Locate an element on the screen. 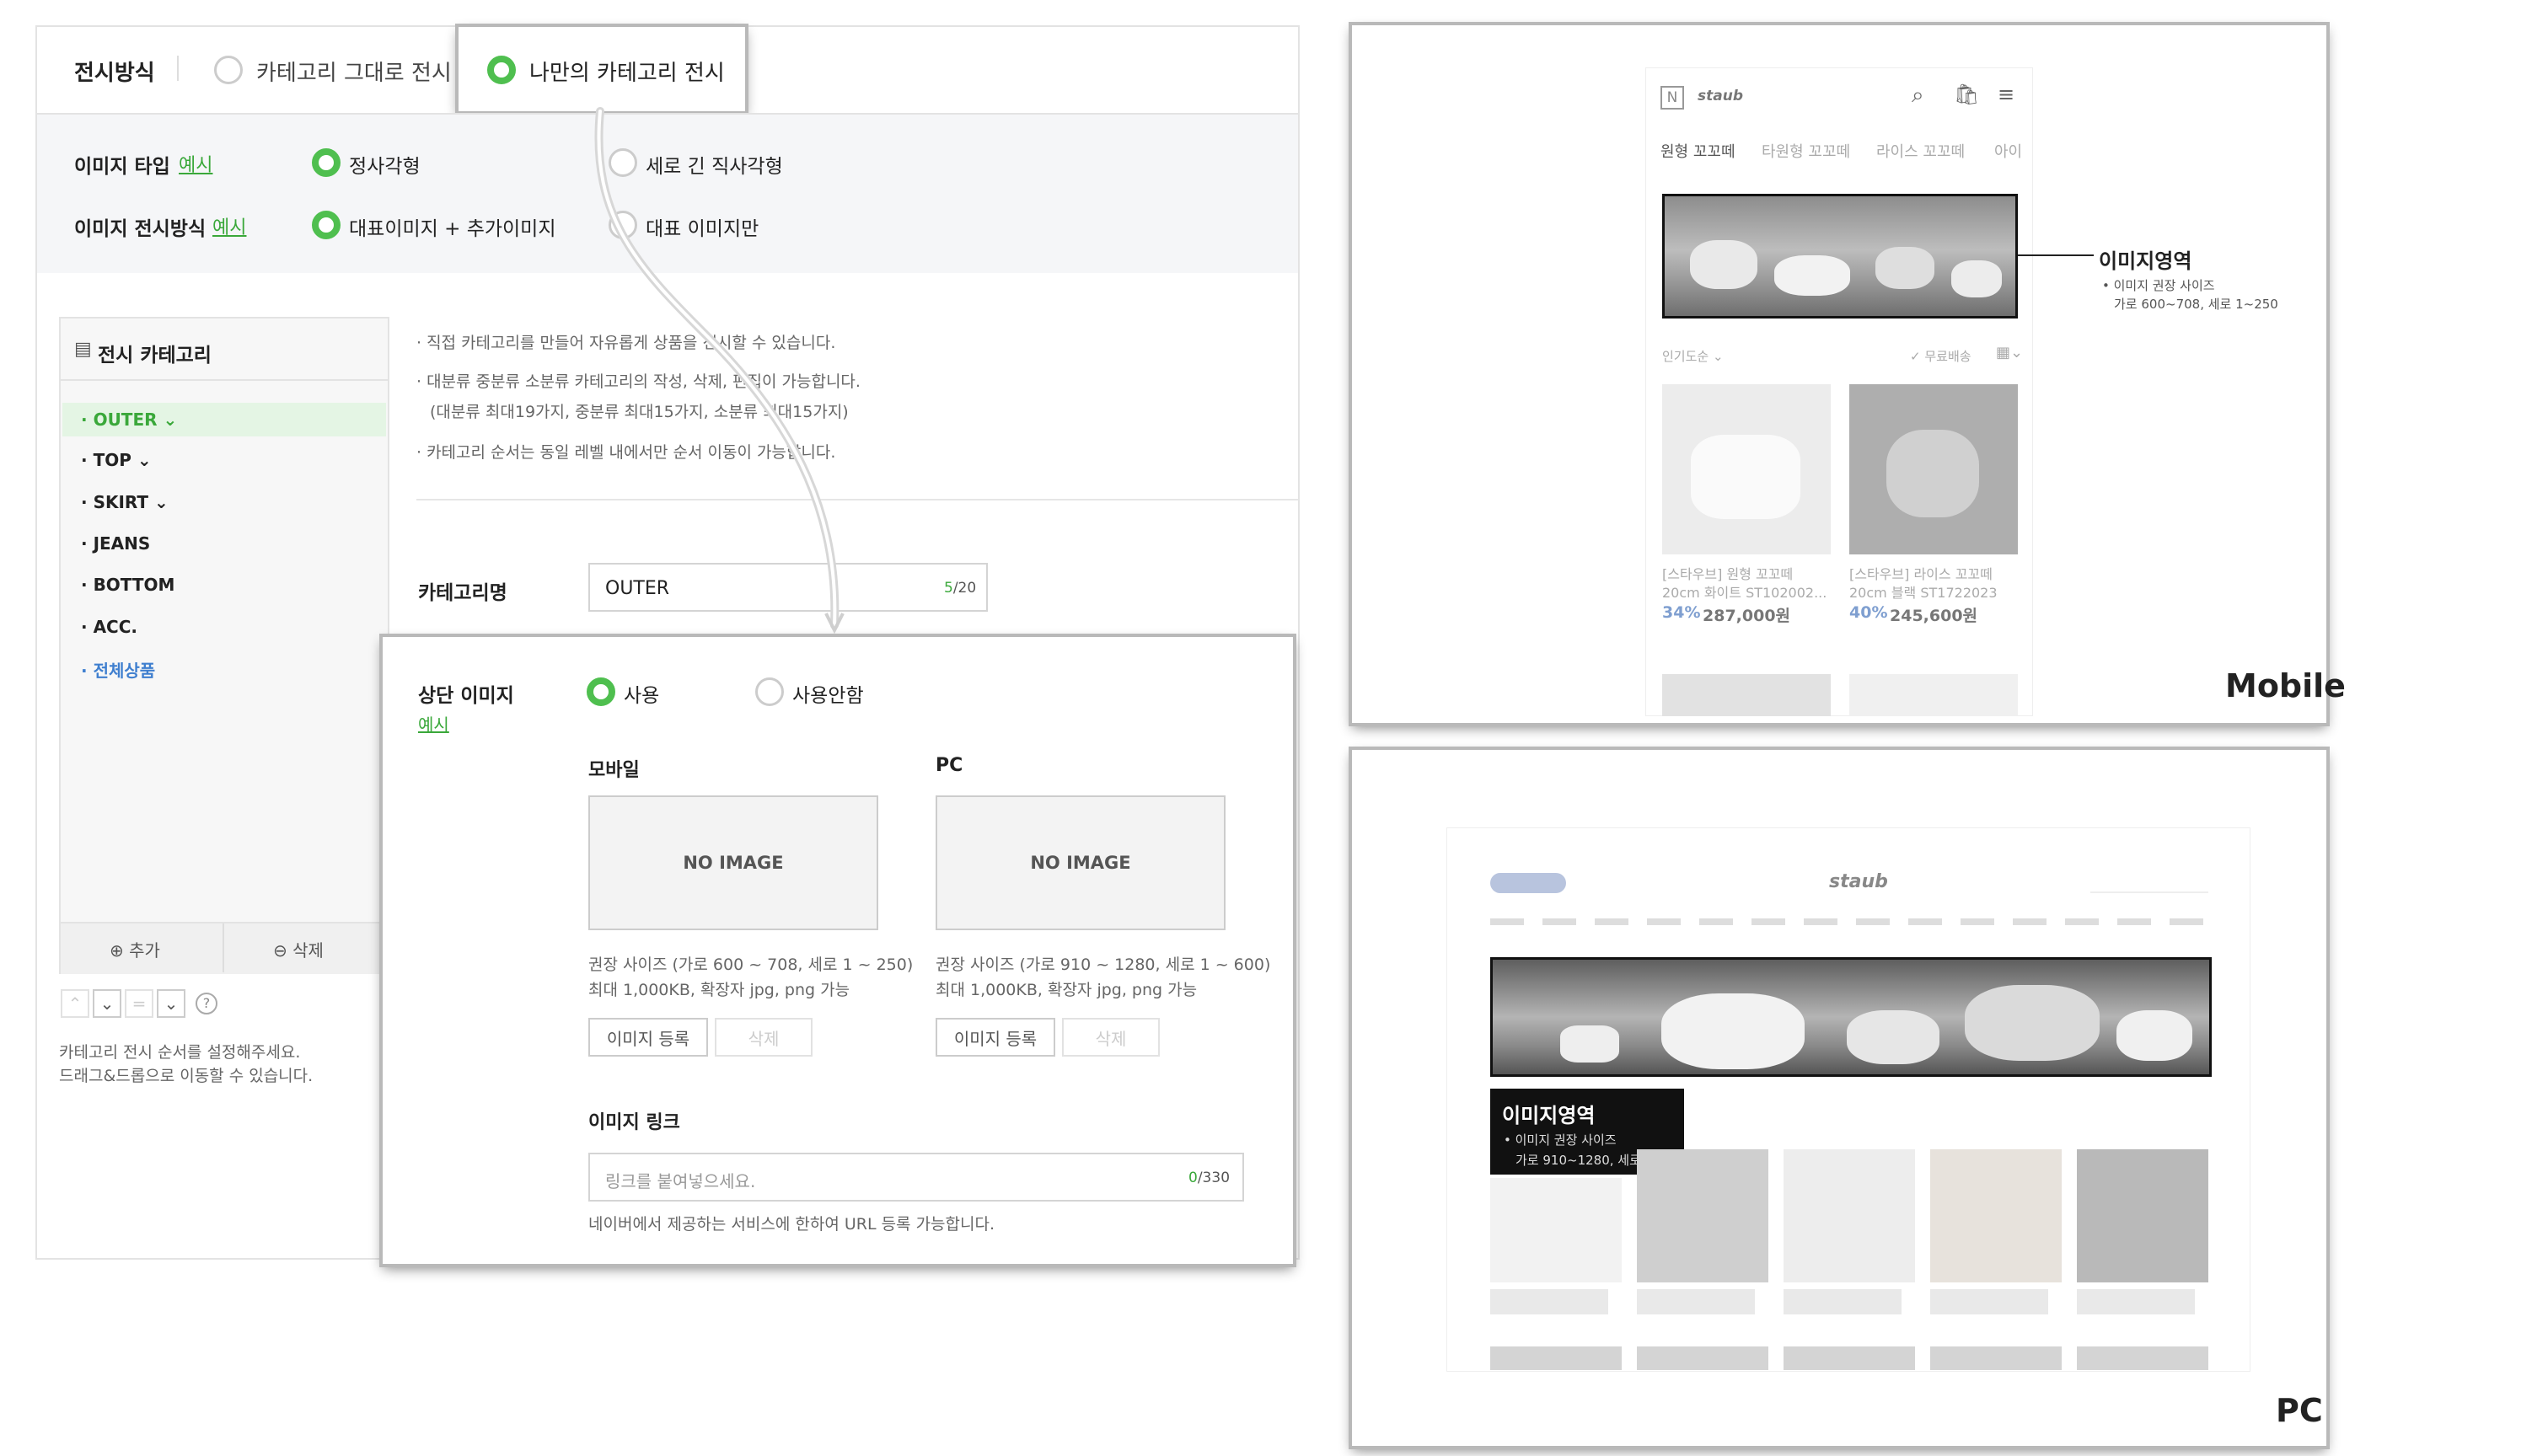 The width and height of the screenshot is (2532, 1456). top-image-use-radio is located at coordinates (601, 691).